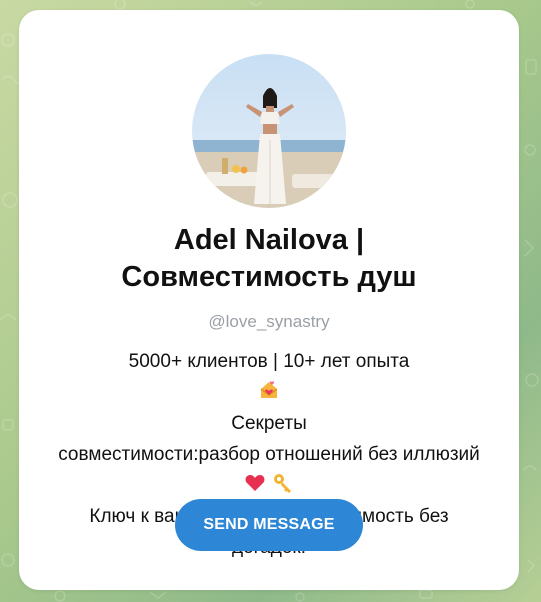 The height and width of the screenshot is (602, 541). What do you see at coordinates (269, 423) in the screenshot?
I see `bio-line-1-tail: Секреты` at bounding box center [269, 423].